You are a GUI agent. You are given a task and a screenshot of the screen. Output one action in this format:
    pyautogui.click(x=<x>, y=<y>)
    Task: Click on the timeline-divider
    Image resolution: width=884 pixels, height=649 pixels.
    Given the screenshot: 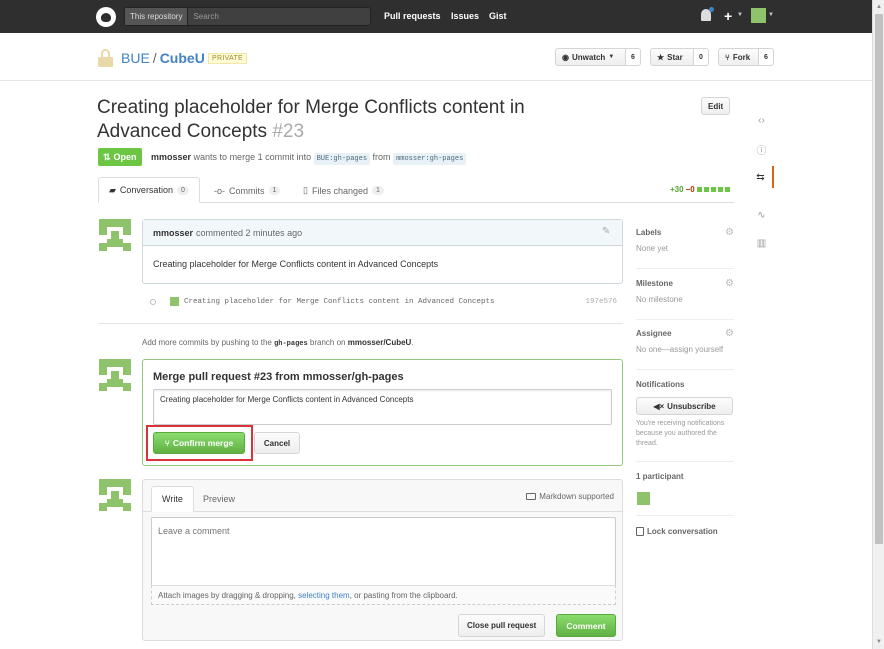 What is the action you would take?
    pyautogui.click(x=360, y=323)
    